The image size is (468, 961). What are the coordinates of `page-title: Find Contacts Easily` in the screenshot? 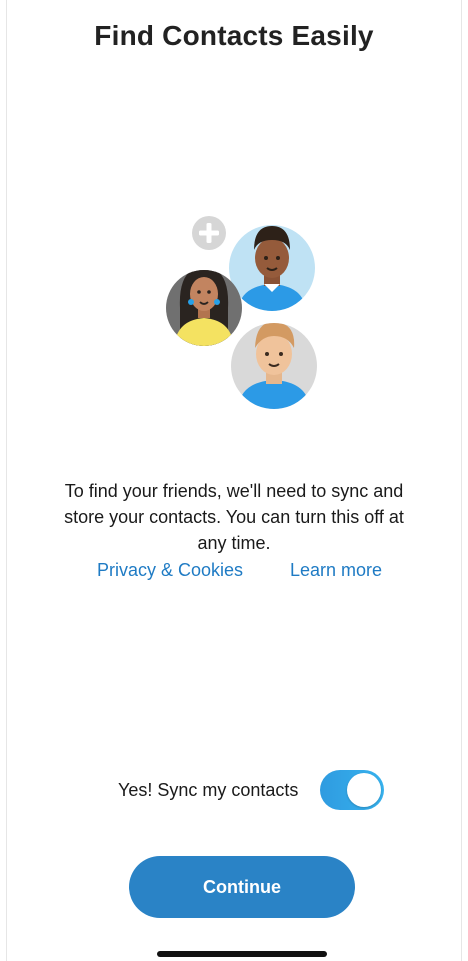 It's located at (234, 35).